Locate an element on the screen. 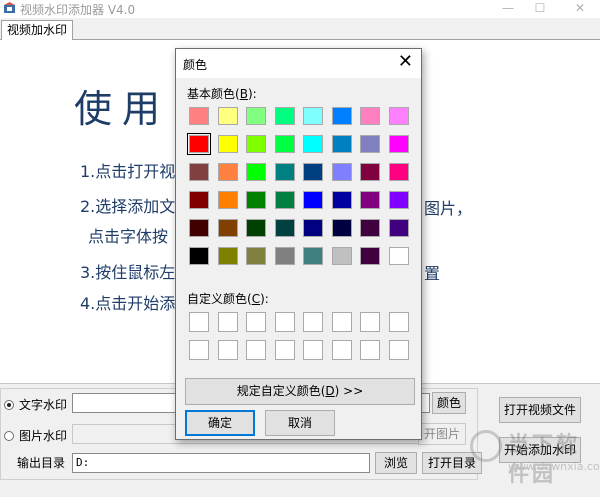 The width and height of the screenshot is (600, 497). step-2-cont: 点击字体按 is located at coordinates (128, 236).